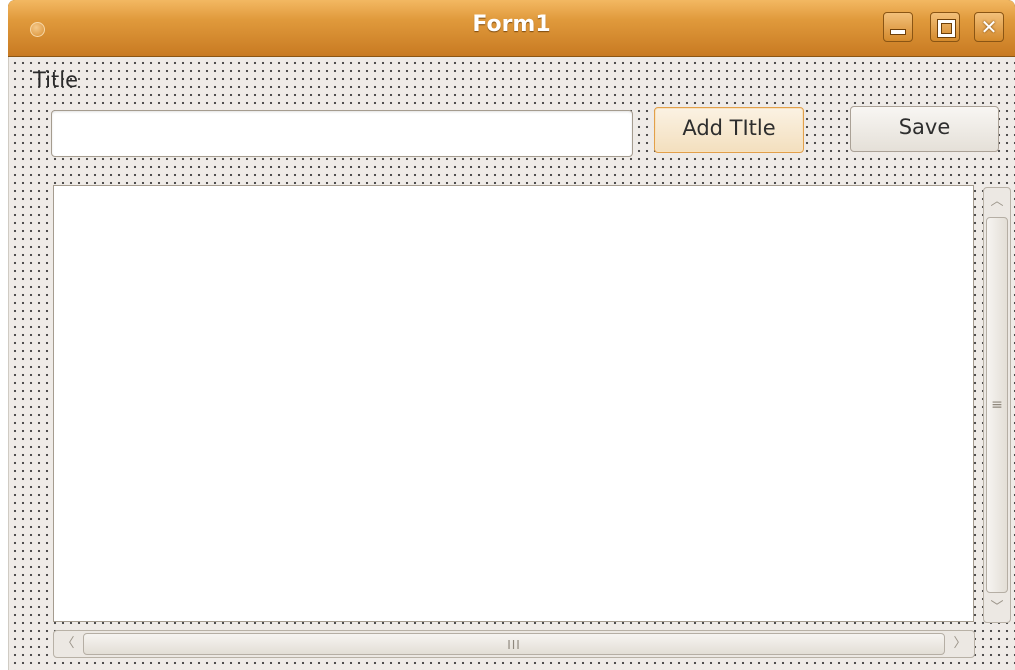  What do you see at coordinates (511, 24) in the screenshot?
I see `window-title: Form1` at bounding box center [511, 24].